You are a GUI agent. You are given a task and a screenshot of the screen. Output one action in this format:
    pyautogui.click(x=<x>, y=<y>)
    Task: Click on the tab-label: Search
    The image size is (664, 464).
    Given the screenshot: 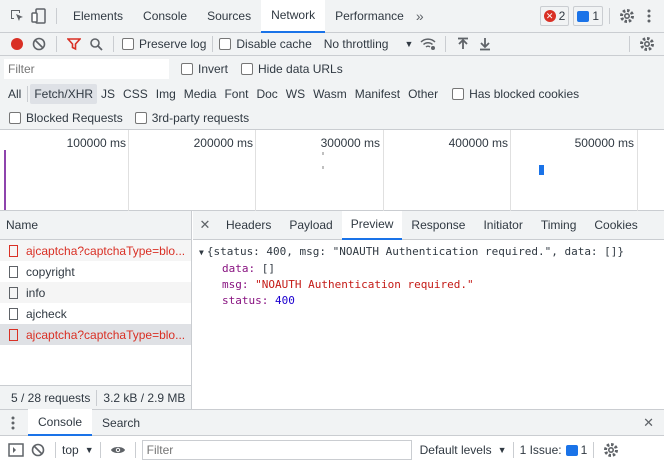 What is the action you would take?
    pyautogui.click(x=121, y=422)
    